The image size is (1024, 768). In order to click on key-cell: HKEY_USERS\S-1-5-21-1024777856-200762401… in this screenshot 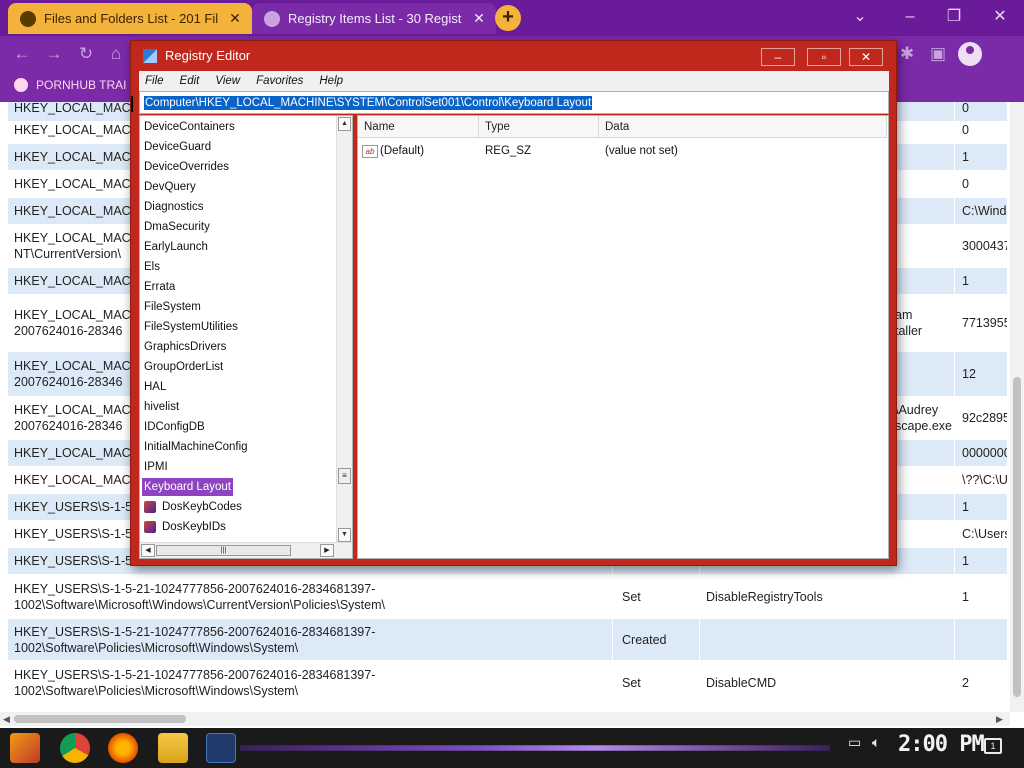, I will do `click(310, 682)`.